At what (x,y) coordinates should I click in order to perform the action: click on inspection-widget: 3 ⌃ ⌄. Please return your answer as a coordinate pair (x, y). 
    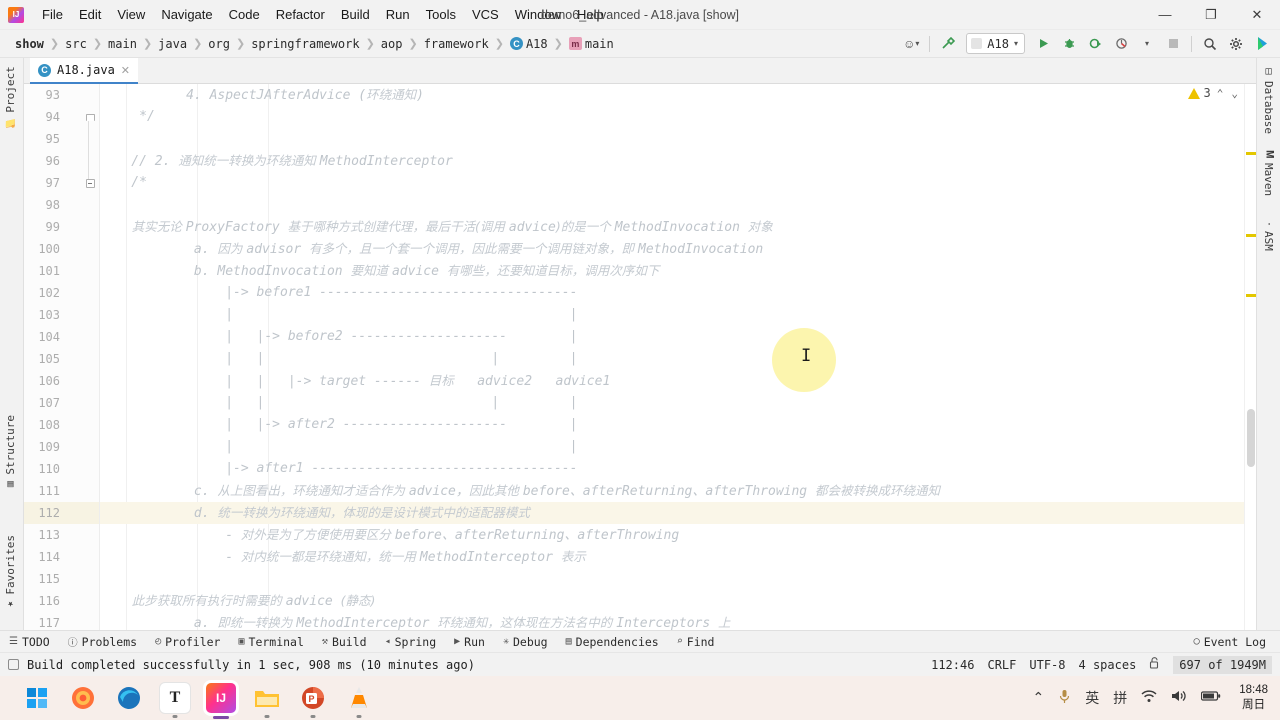
    Looking at the image, I should click on (1213, 93).